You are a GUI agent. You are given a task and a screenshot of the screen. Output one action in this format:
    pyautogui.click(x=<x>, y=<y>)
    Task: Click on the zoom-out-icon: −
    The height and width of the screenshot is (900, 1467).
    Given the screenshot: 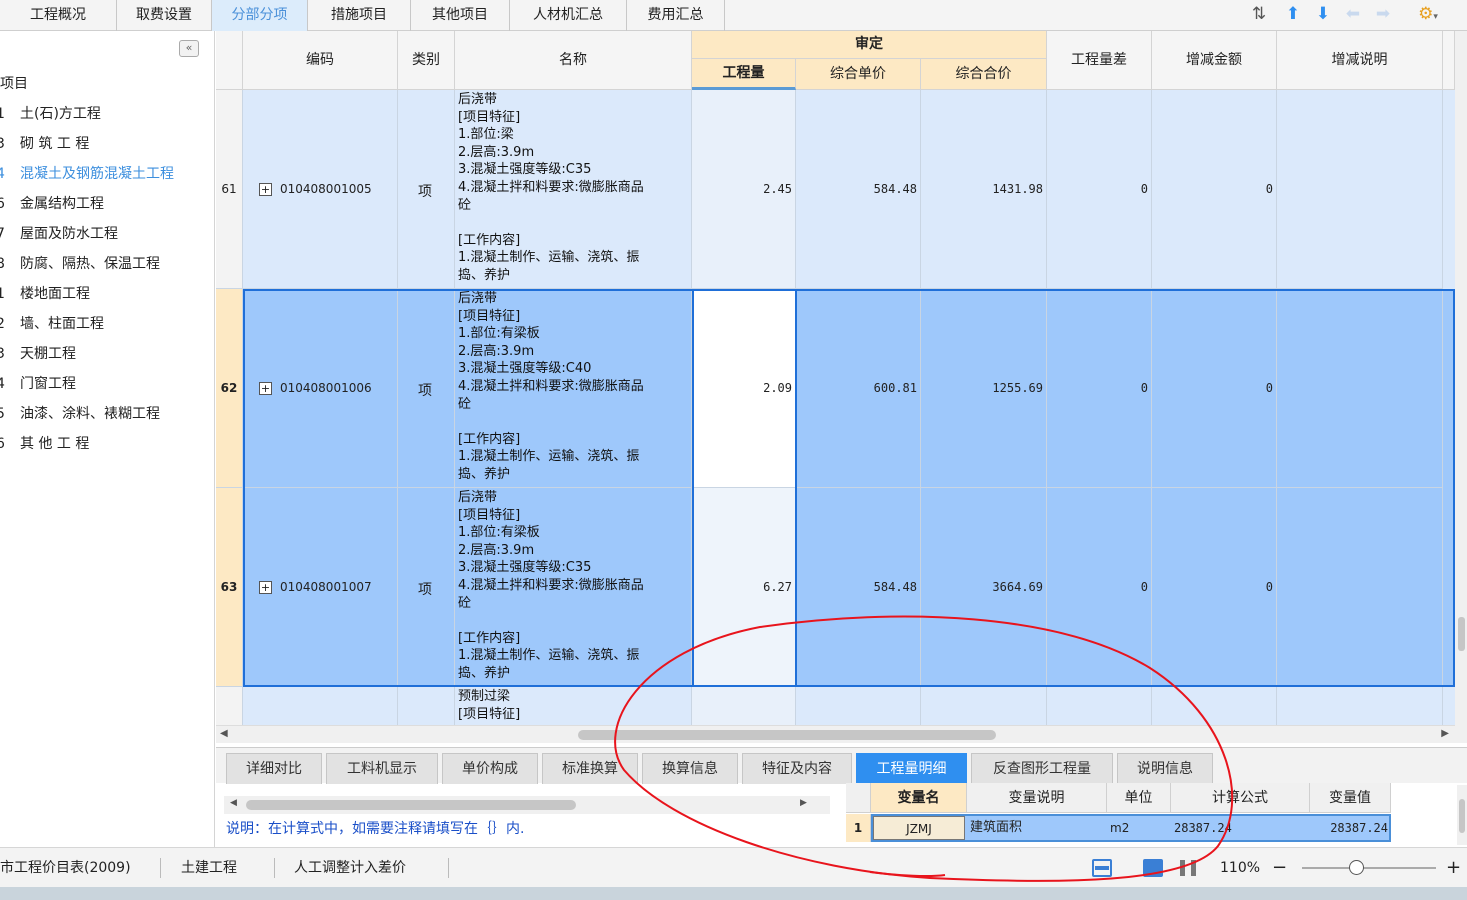 What is the action you would take?
    pyautogui.click(x=1279, y=868)
    